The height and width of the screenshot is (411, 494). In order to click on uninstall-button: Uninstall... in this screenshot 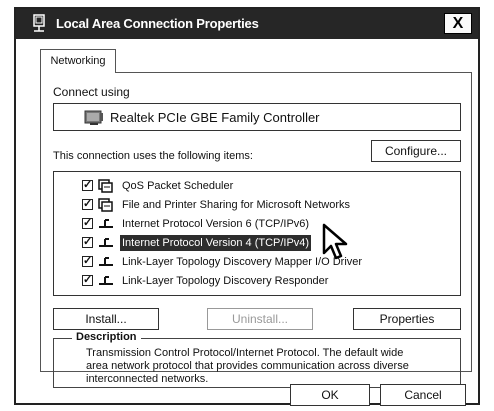, I will do `click(260, 319)`.